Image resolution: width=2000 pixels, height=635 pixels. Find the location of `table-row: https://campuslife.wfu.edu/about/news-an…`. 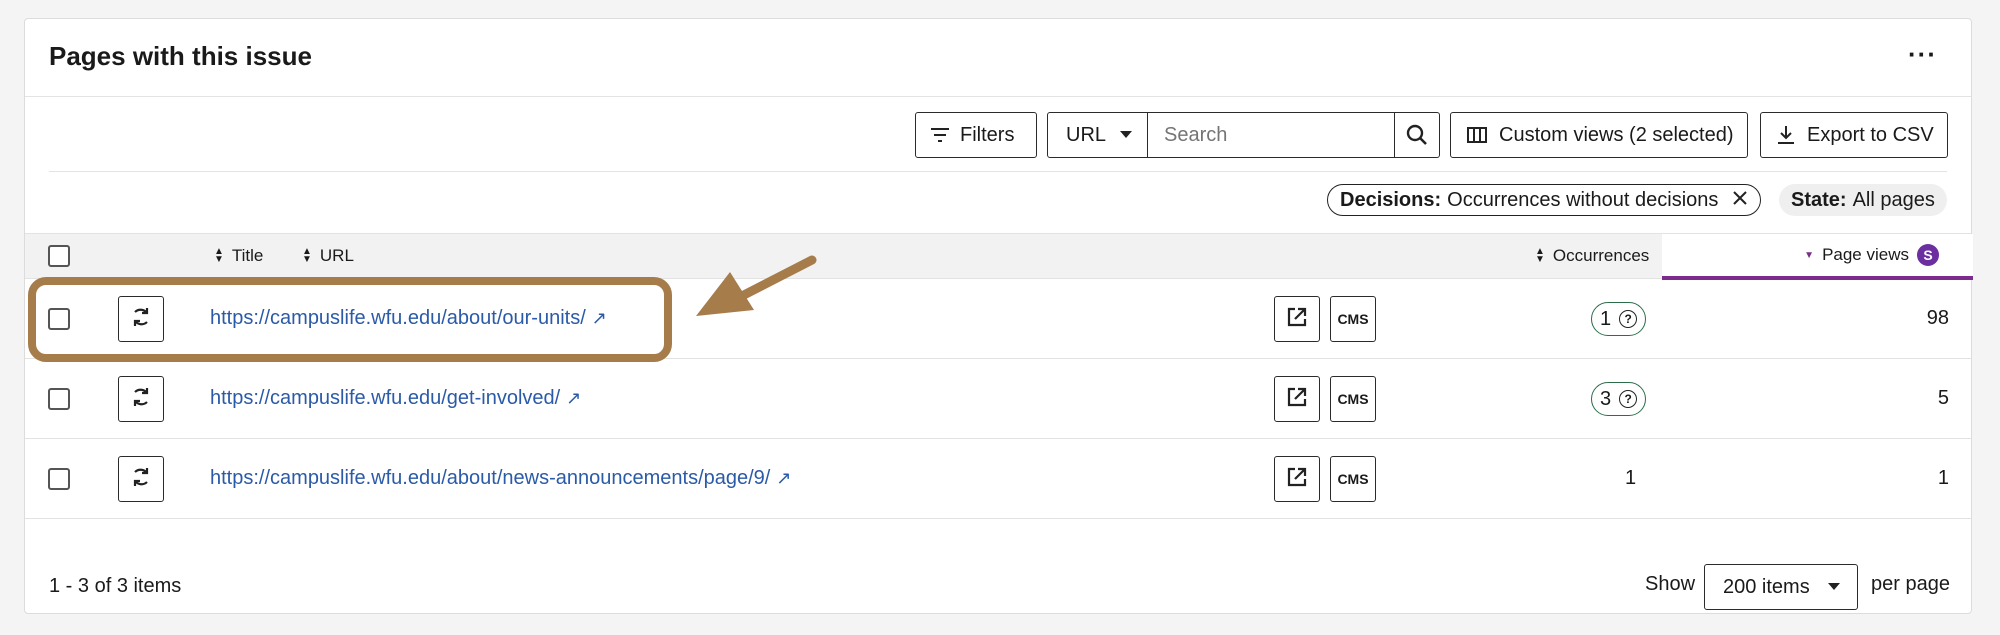

table-row: https://campuslife.wfu.edu/about/news-an… is located at coordinates (998, 479).